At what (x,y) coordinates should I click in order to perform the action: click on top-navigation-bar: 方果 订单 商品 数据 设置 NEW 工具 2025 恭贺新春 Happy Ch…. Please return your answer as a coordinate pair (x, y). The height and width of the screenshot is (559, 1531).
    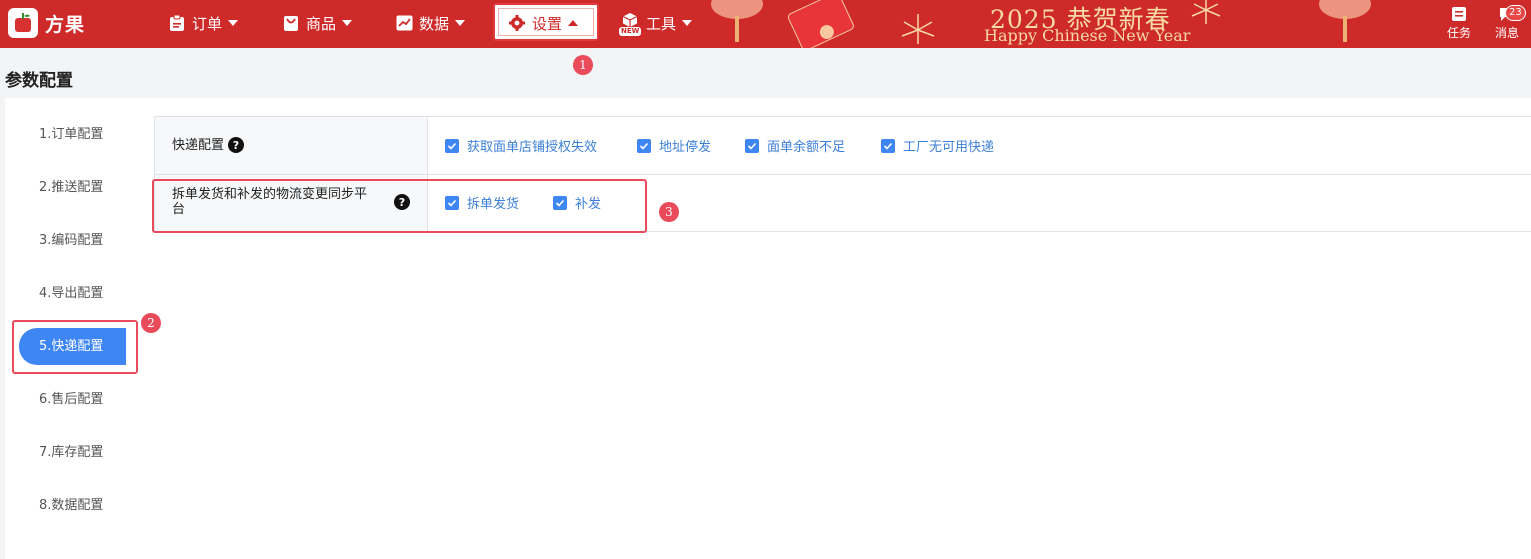
    Looking at the image, I should click on (765, 24).